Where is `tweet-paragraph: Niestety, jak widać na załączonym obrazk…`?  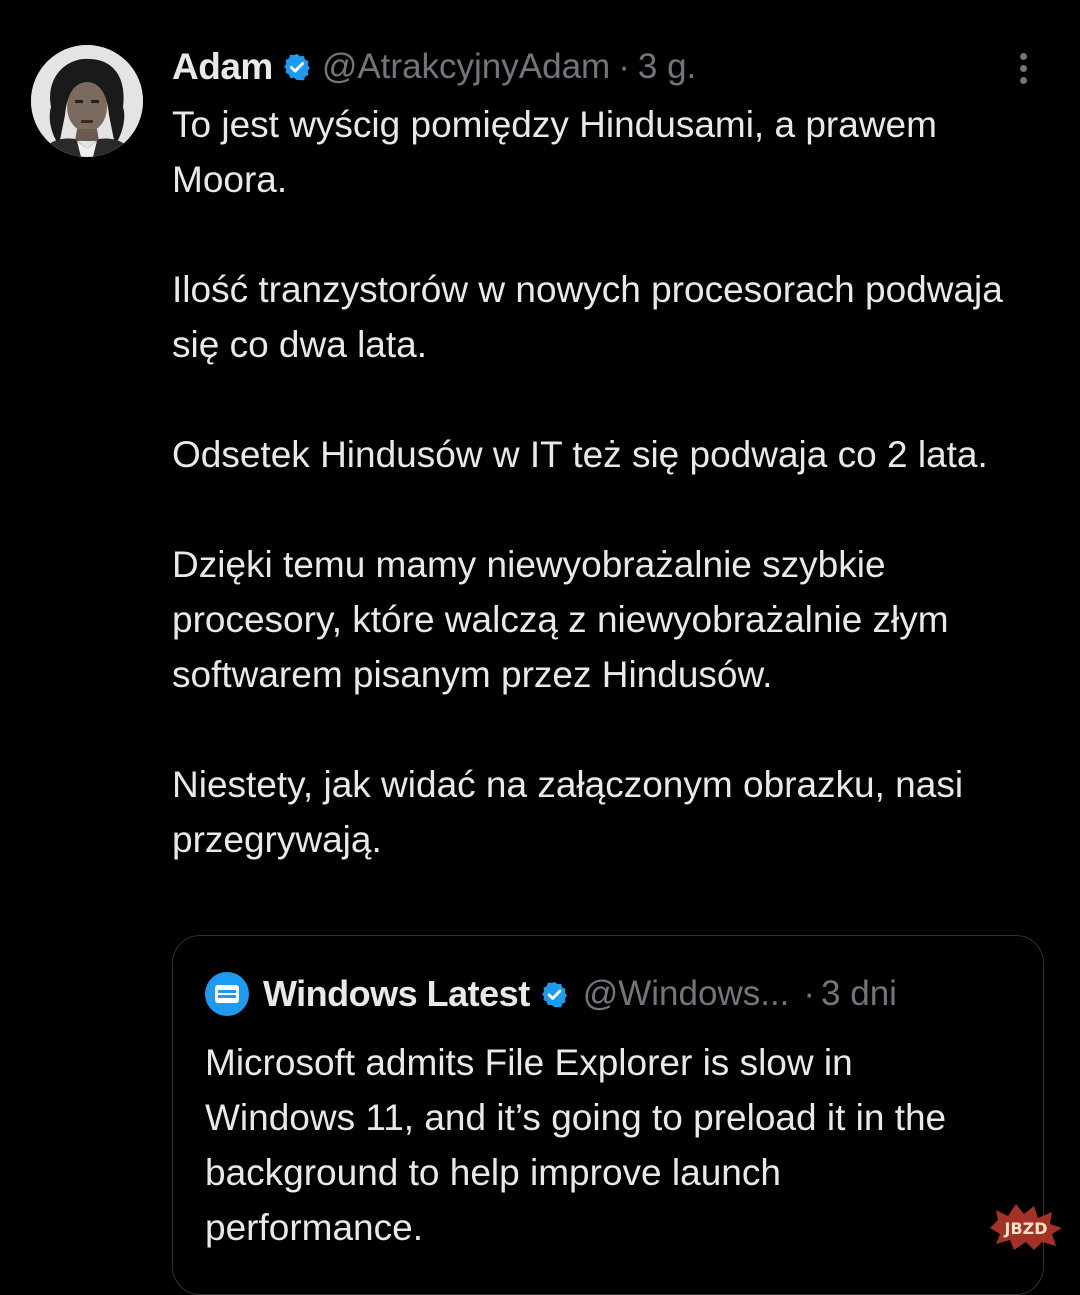
tweet-paragraph: Niestety, jak widać na załączonym obrazk… is located at coordinates (568, 812).